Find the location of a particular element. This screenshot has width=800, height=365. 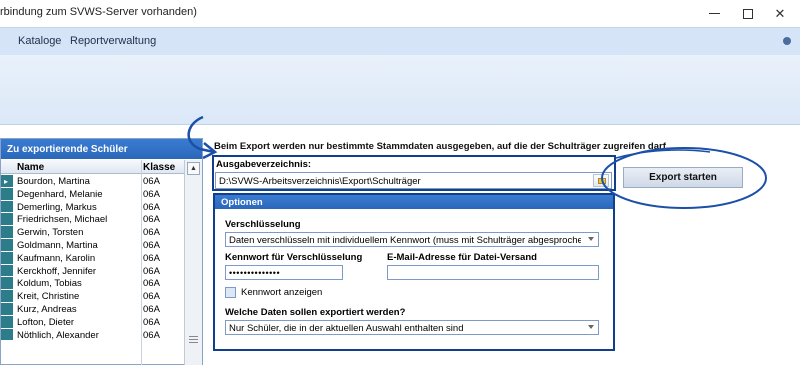

column-header-klasse: Klasse is located at coordinates (159, 167).